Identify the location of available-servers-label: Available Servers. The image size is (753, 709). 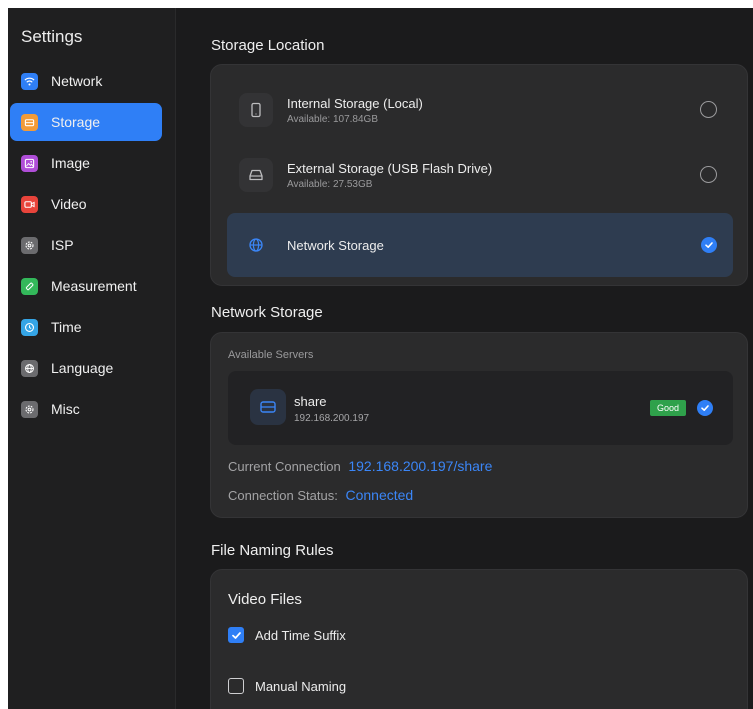
(271, 355).